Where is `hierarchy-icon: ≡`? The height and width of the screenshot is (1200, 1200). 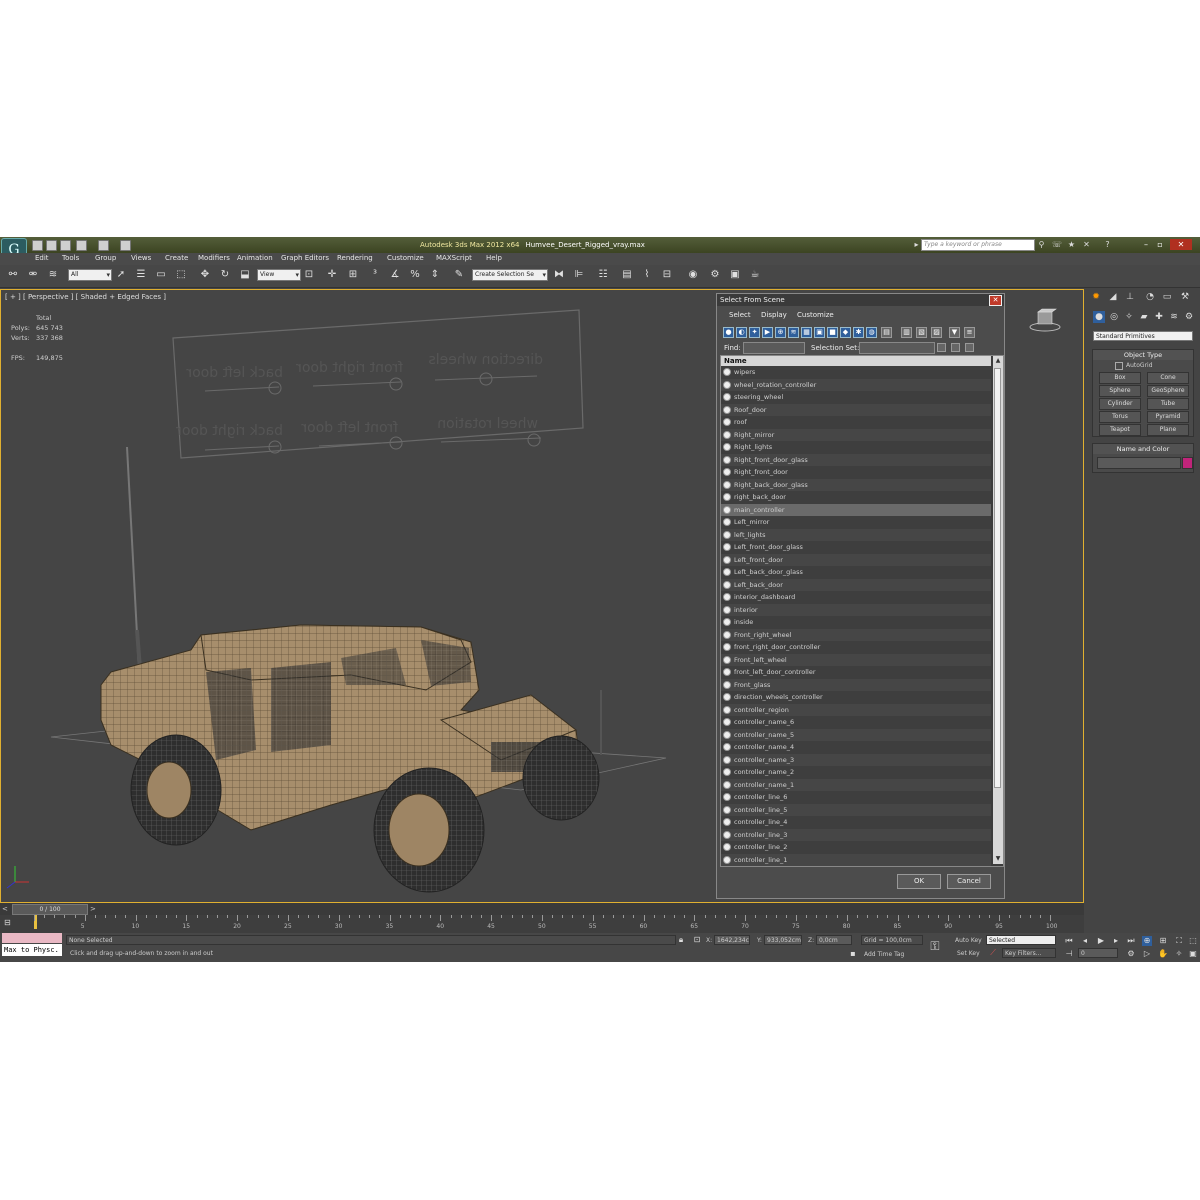 hierarchy-icon: ≡ is located at coordinates (969, 332).